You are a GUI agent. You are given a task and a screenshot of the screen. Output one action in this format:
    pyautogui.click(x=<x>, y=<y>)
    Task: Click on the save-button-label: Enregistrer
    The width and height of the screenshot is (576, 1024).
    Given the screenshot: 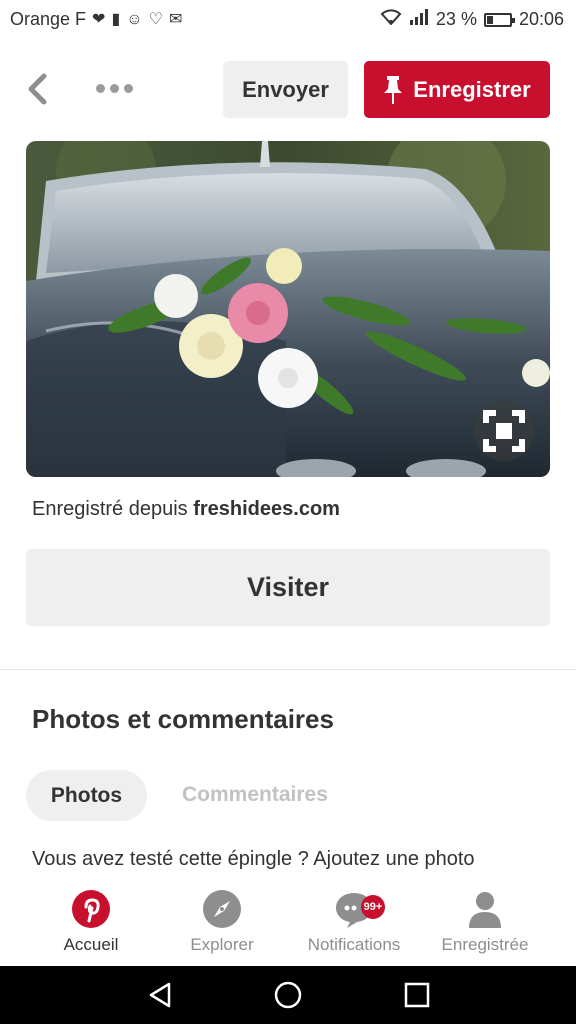 What is the action you would take?
    pyautogui.click(x=472, y=89)
    